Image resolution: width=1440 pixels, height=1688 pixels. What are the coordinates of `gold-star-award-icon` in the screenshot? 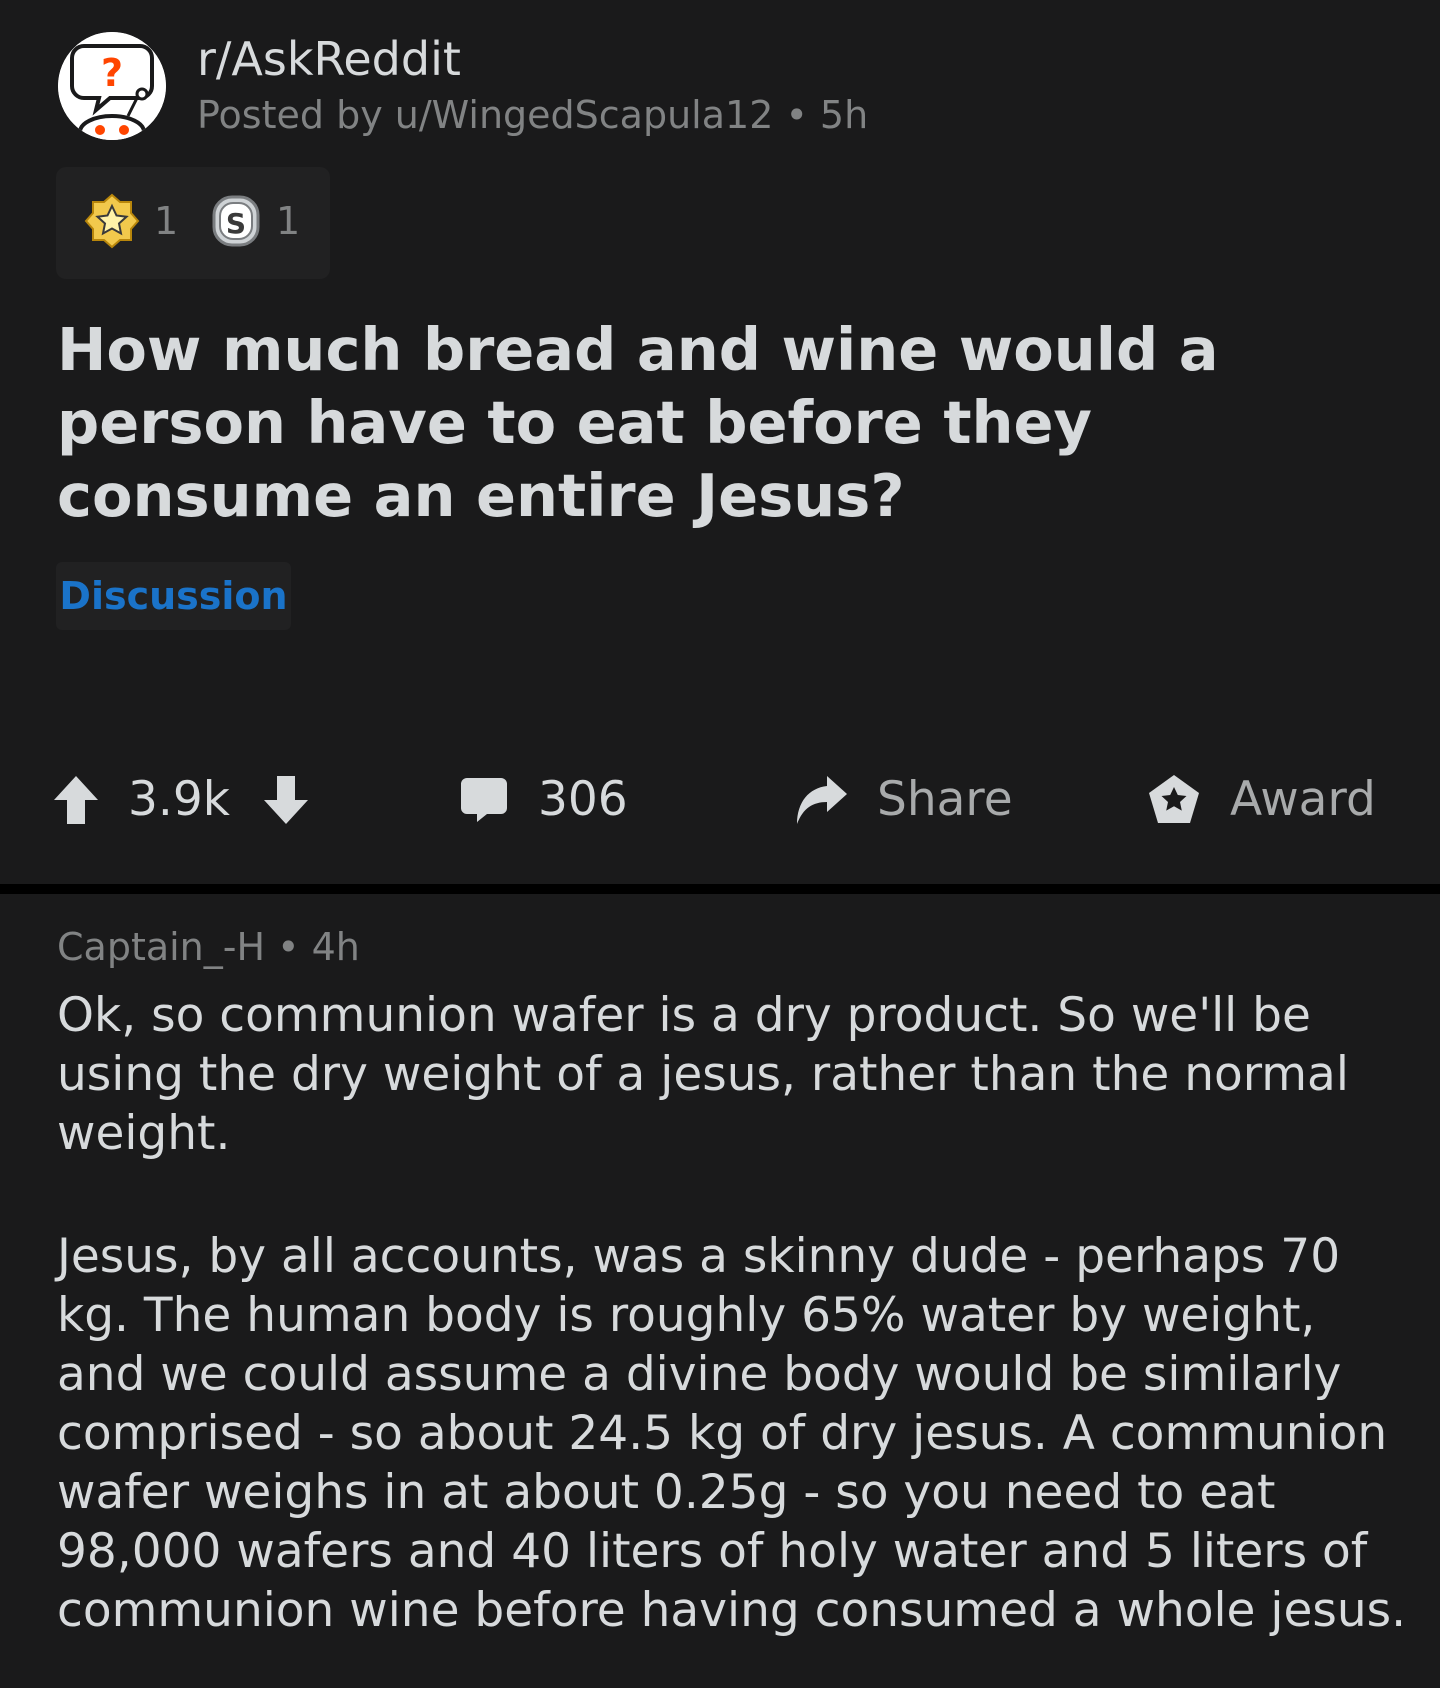 It's located at (112, 221).